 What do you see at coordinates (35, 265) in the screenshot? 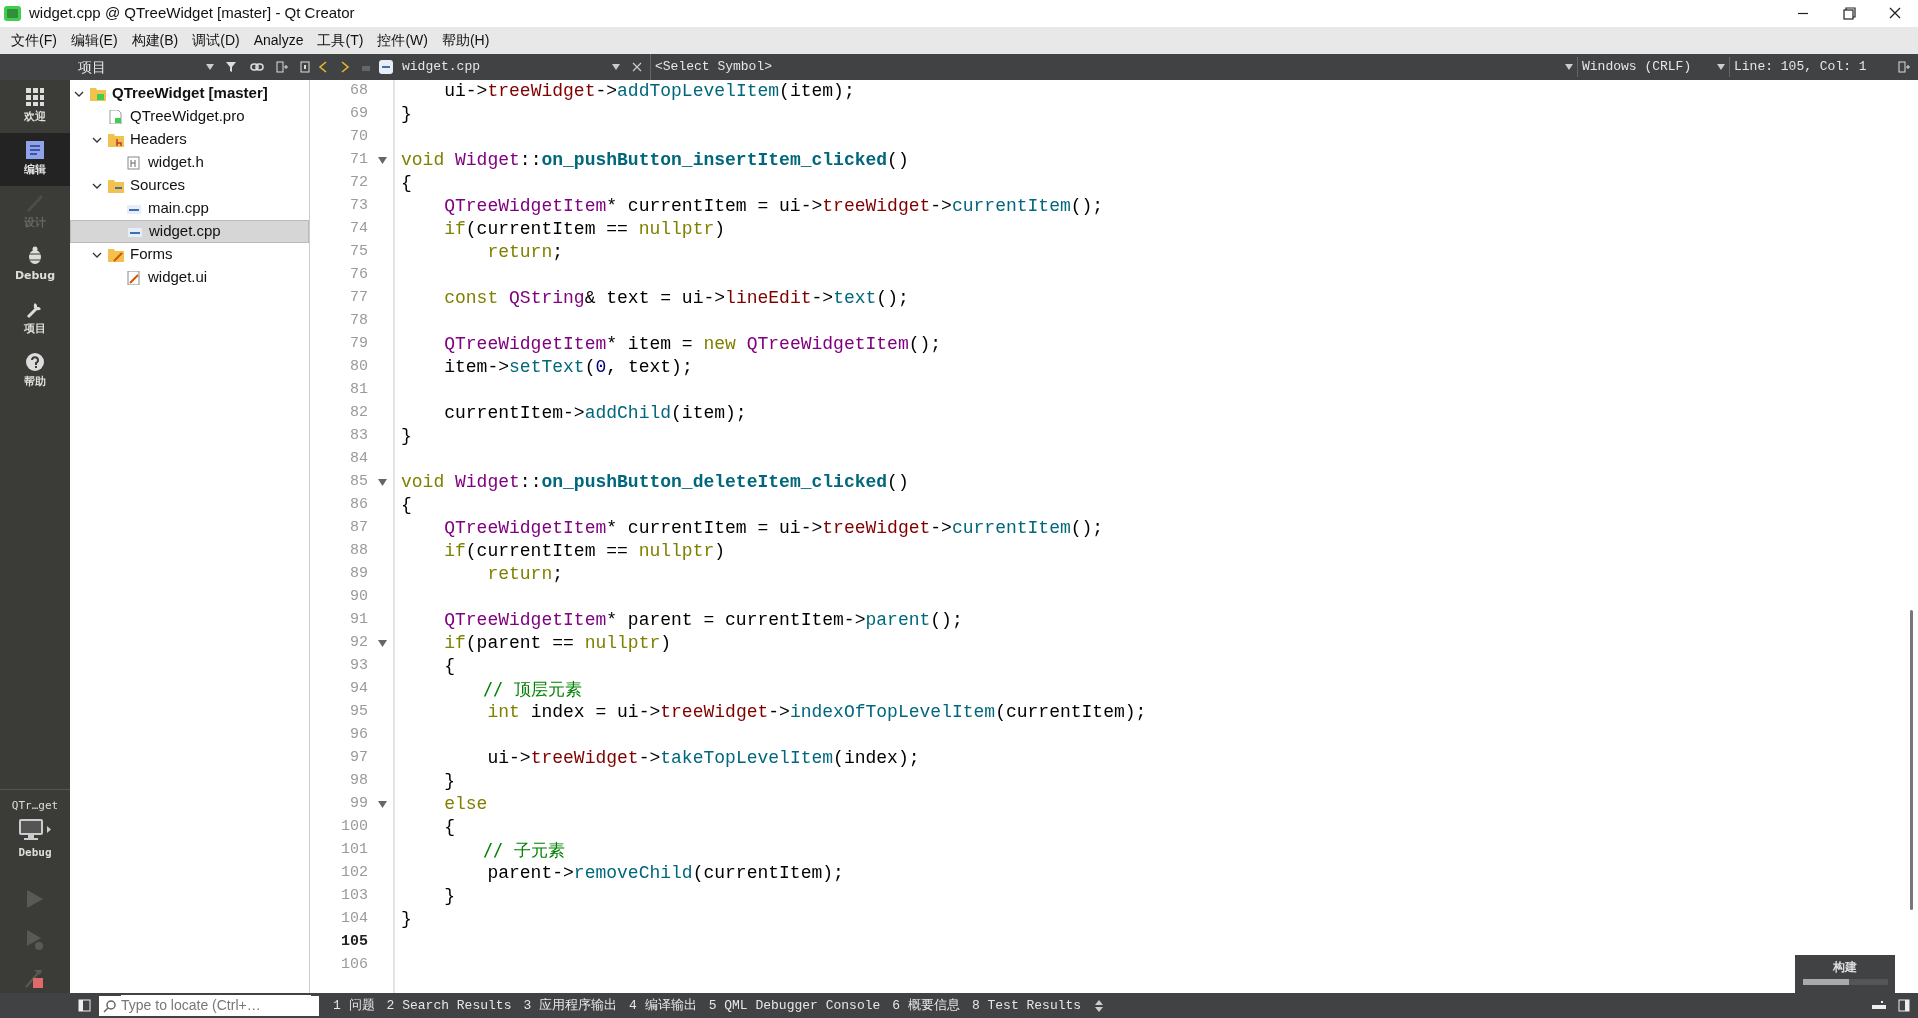
I see `mode-button: Debug` at bounding box center [35, 265].